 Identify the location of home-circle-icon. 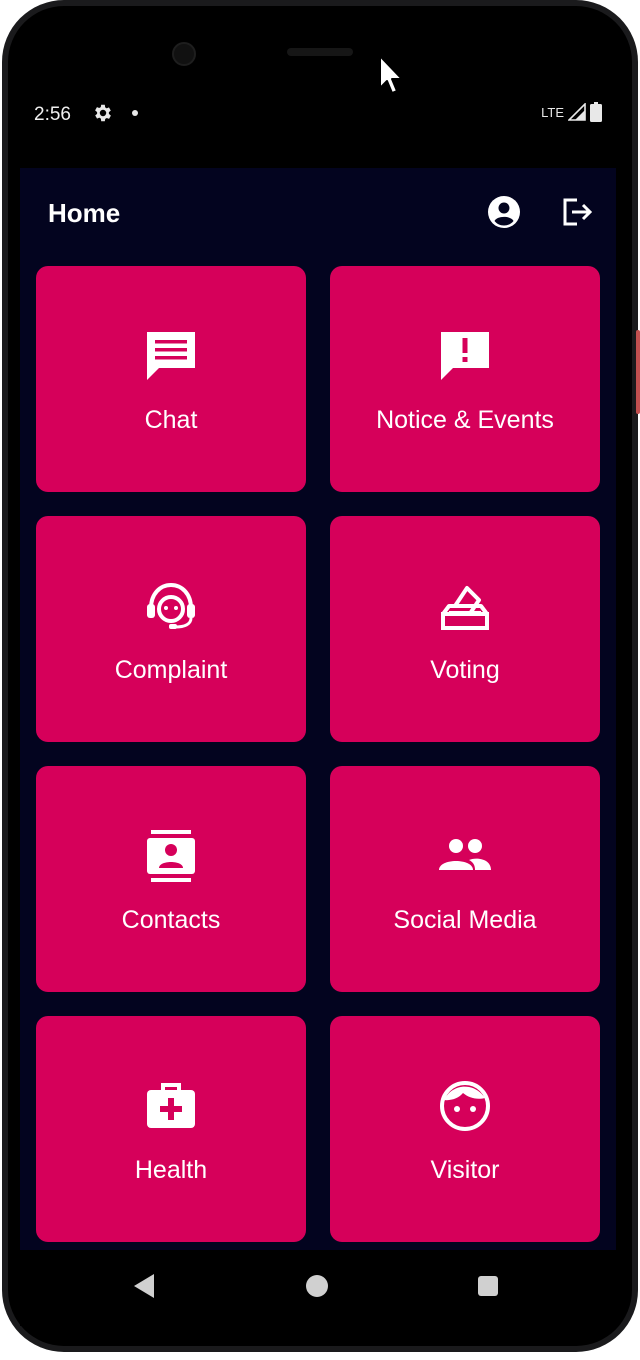
(317, 1286).